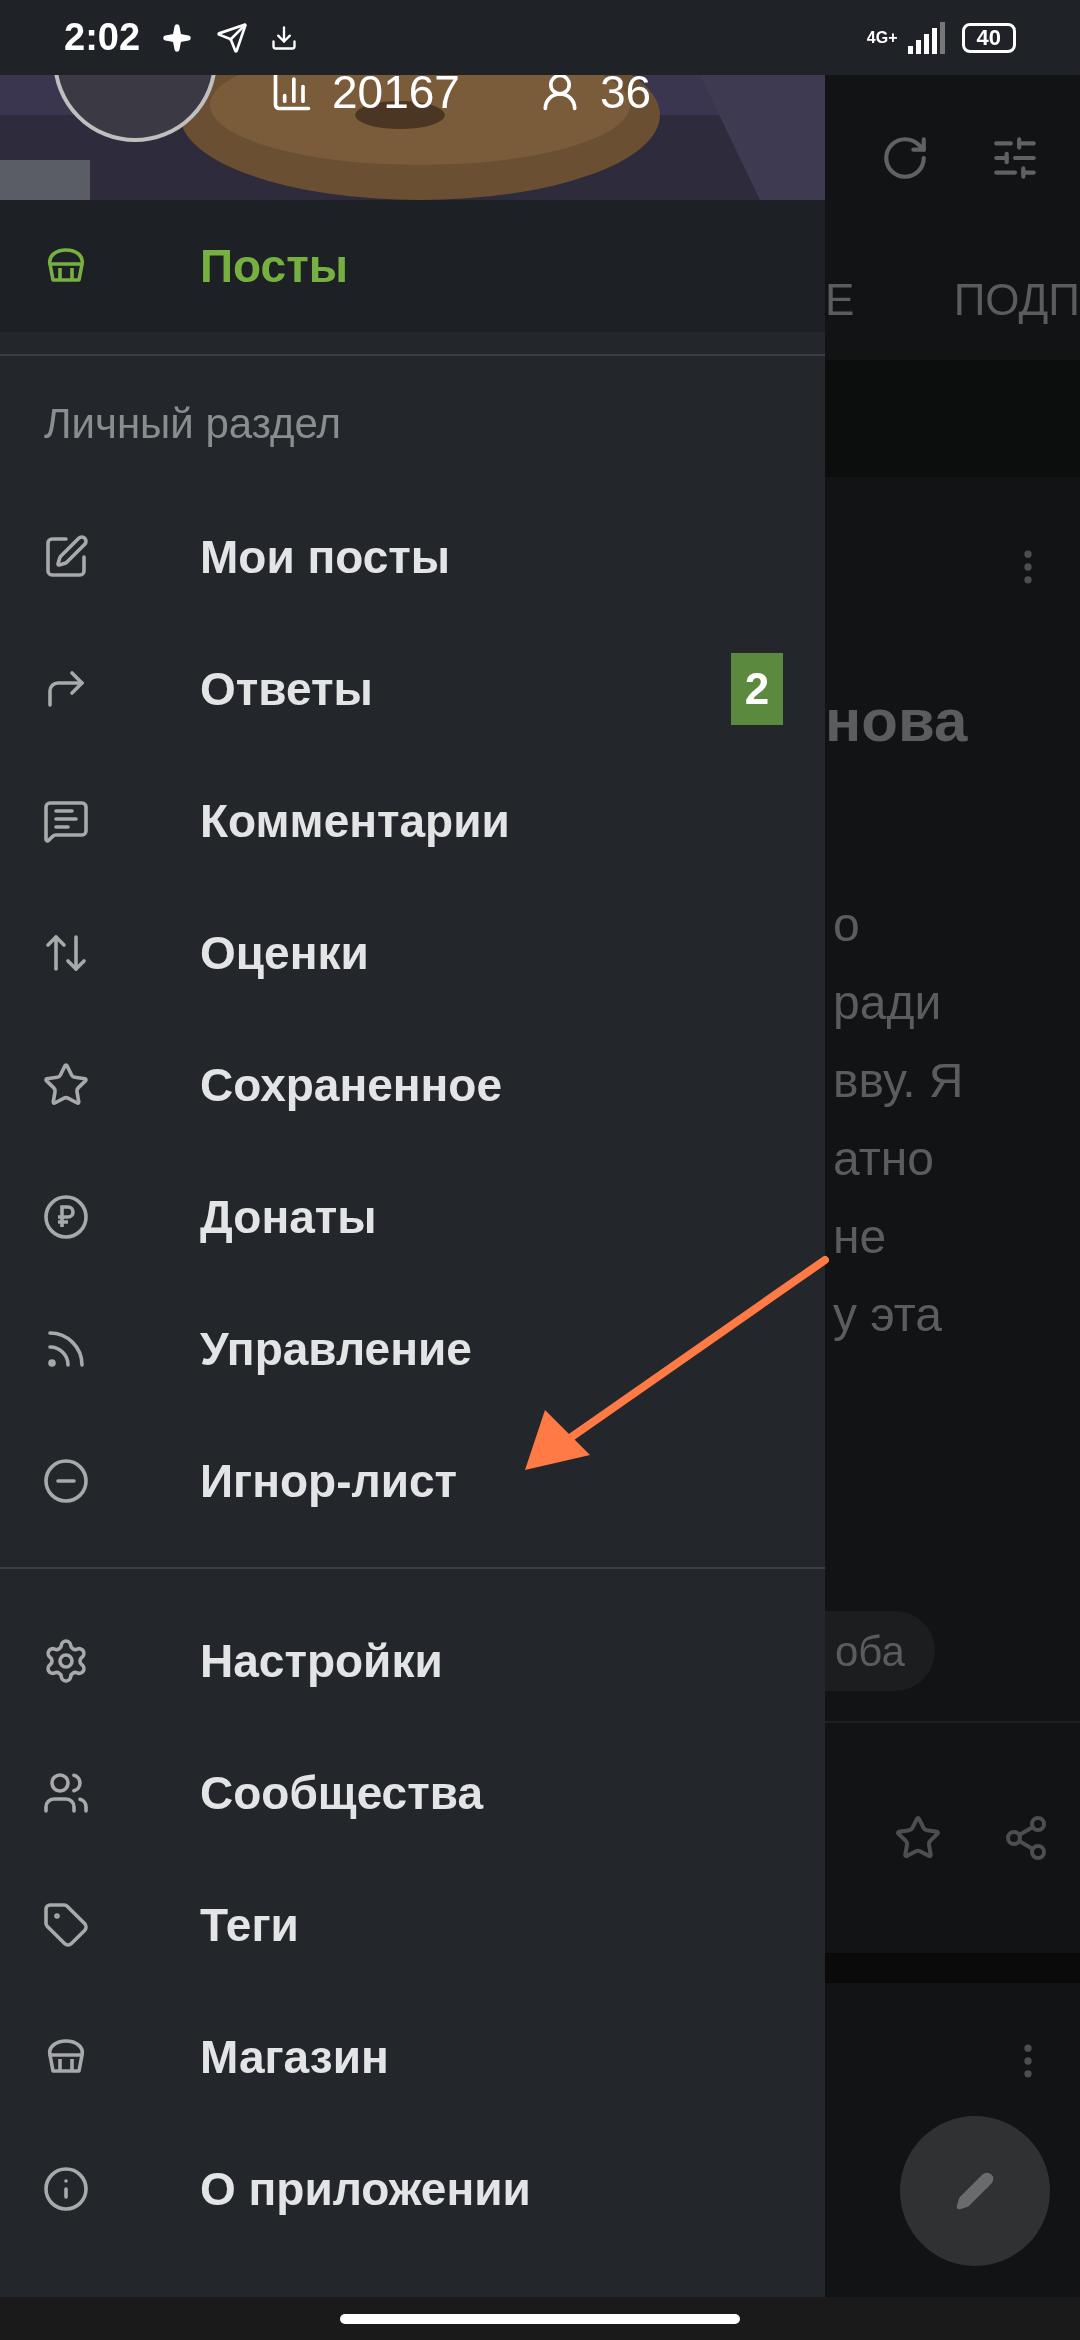  I want to click on post-text-line: о, so click(846, 925).